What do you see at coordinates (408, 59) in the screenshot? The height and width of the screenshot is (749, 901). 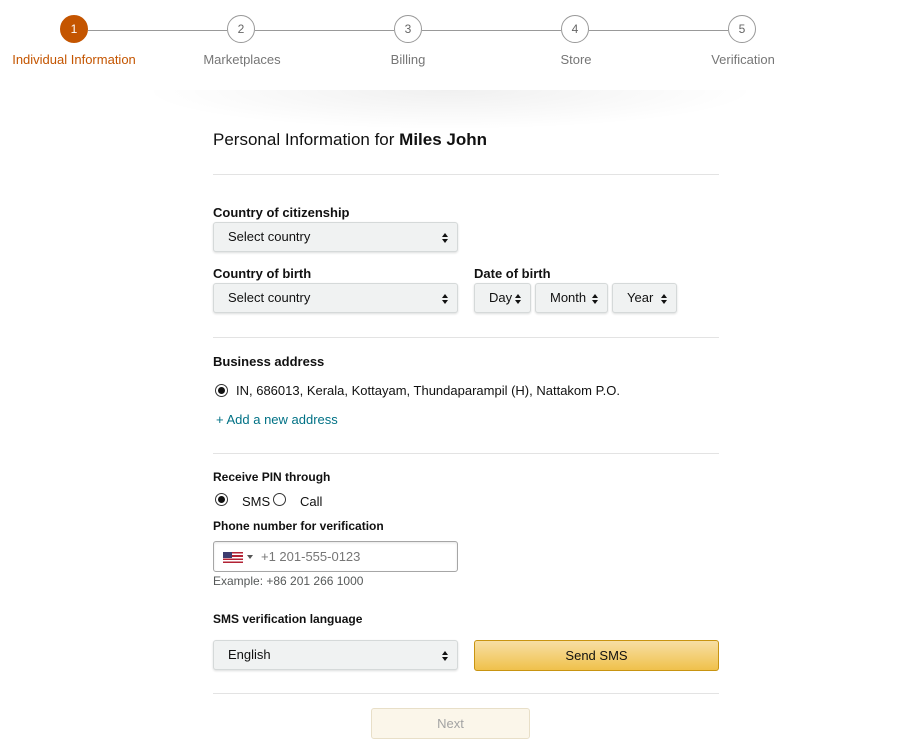 I see `step-3-label: Billing` at bounding box center [408, 59].